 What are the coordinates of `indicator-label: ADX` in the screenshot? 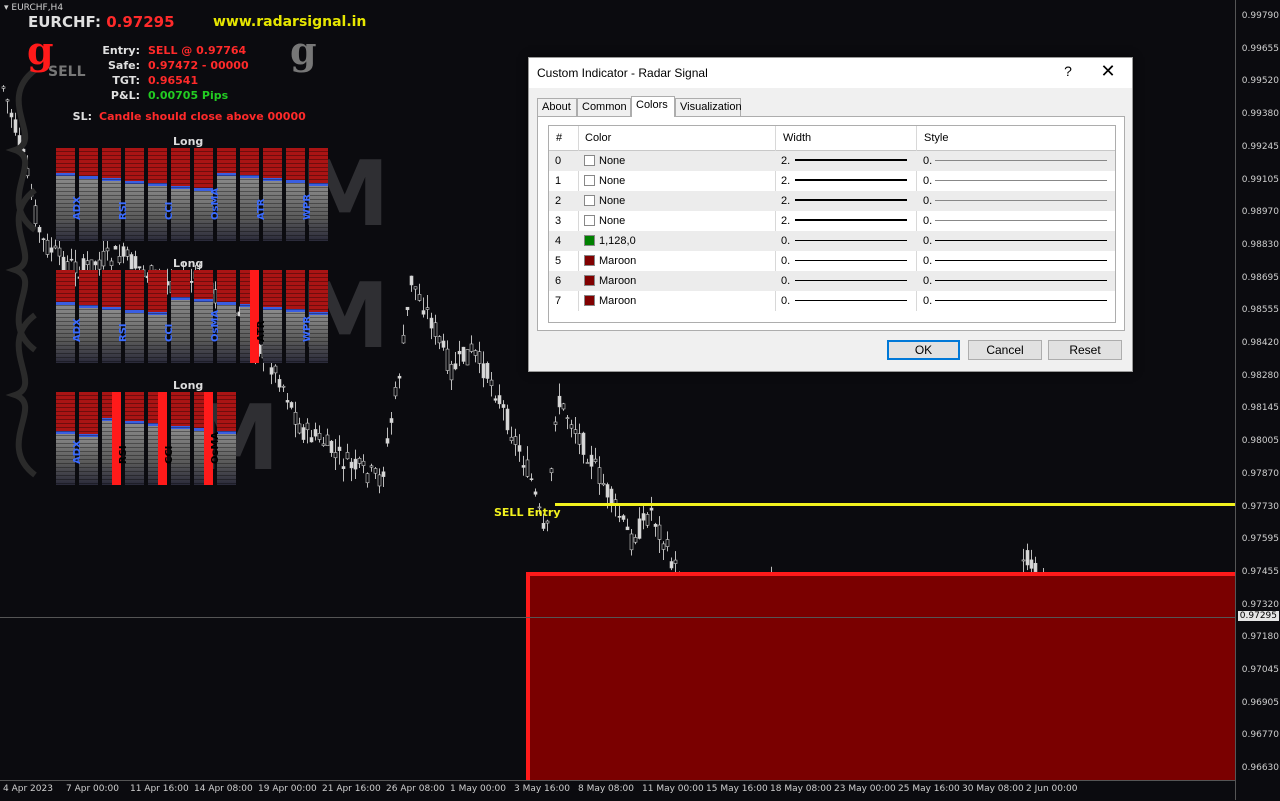 It's located at (77, 330).